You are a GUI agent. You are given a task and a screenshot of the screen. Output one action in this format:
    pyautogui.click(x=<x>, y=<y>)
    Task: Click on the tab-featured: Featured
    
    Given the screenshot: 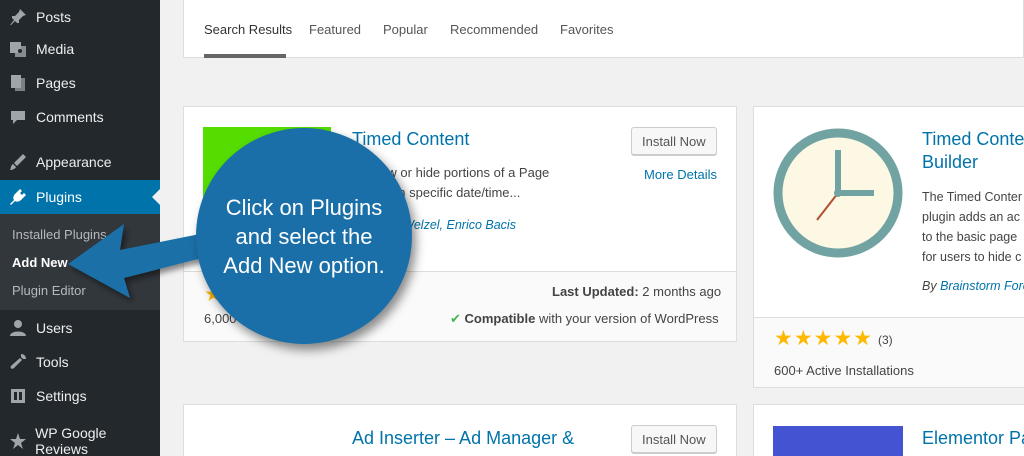 What is the action you would take?
    pyautogui.click(x=335, y=29)
    